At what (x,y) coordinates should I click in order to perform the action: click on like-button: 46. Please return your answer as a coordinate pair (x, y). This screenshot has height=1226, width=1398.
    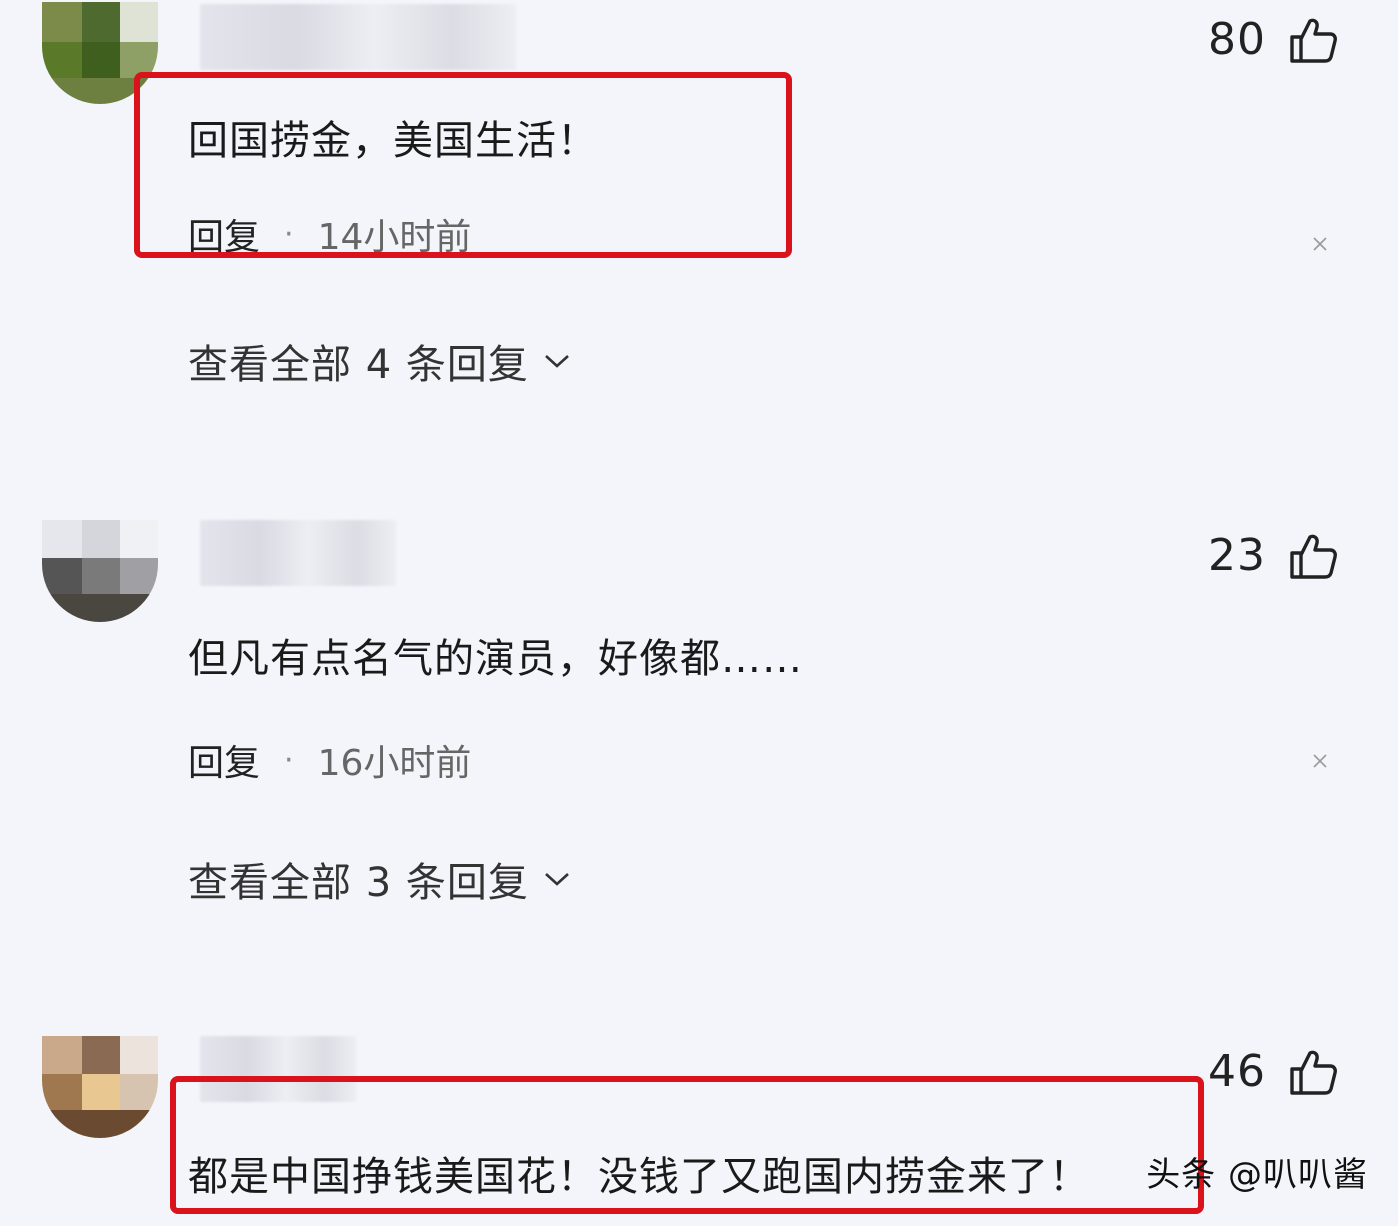
    Looking at the image, I should click on (1273, 1071).